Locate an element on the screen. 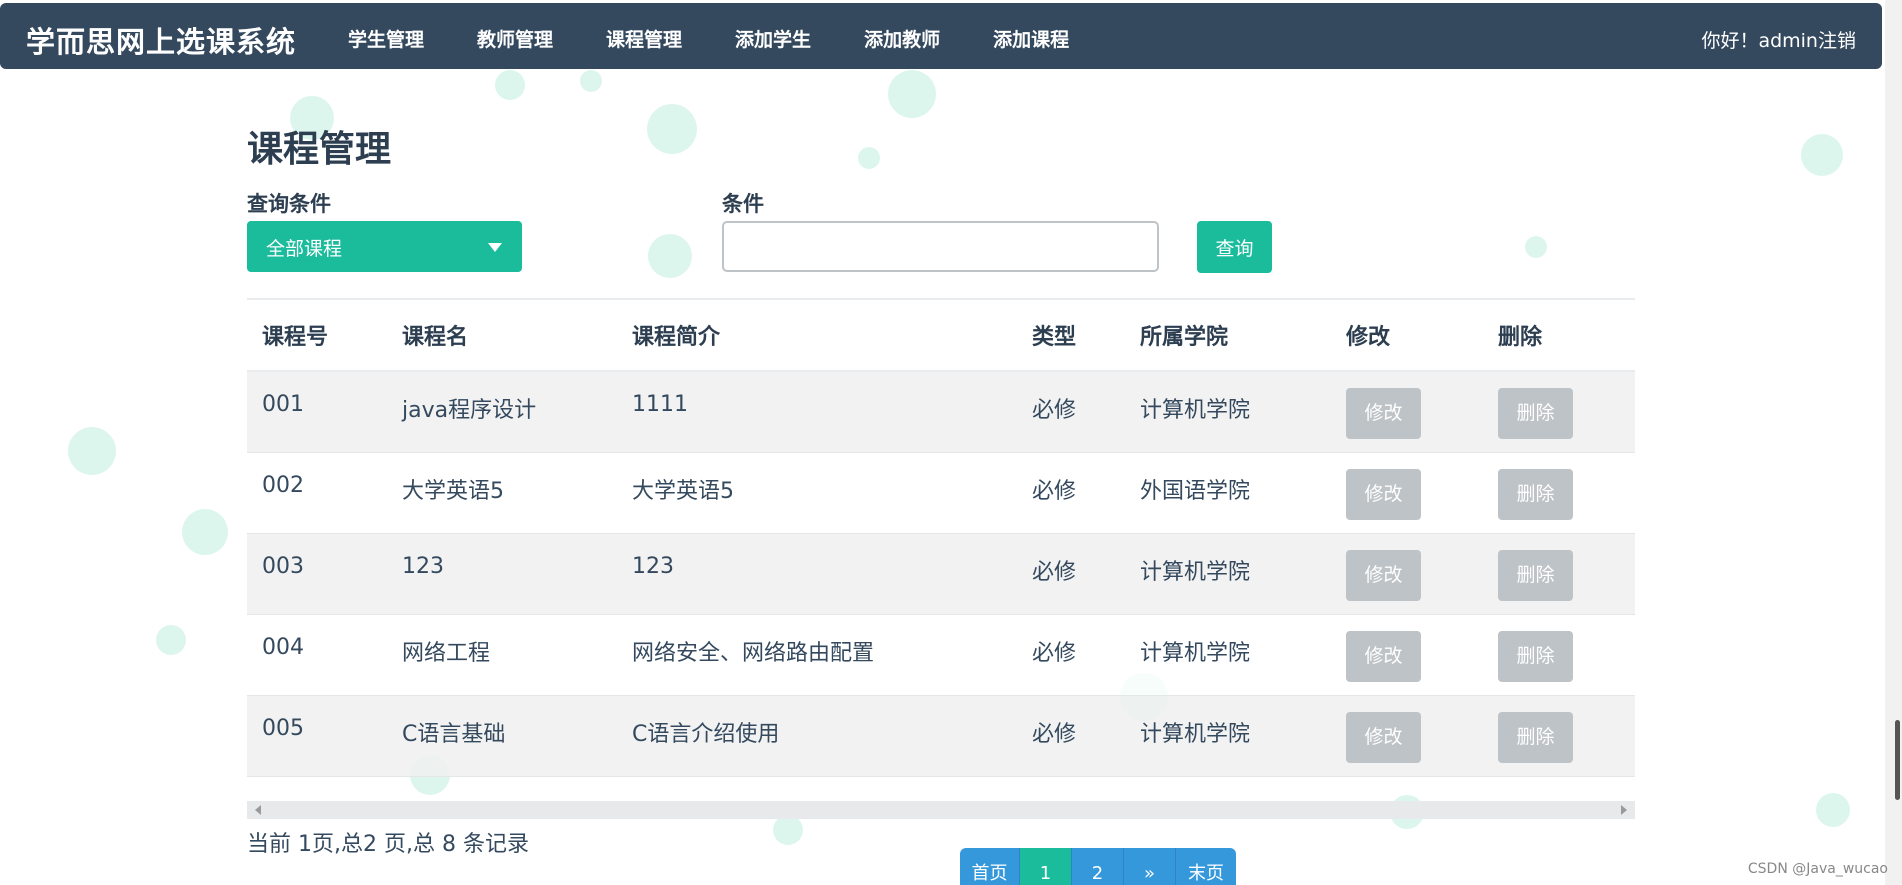 The width and height of the screenshot is (1902, 885). first-page-button: 首页 is located at coordinates (990, 866).